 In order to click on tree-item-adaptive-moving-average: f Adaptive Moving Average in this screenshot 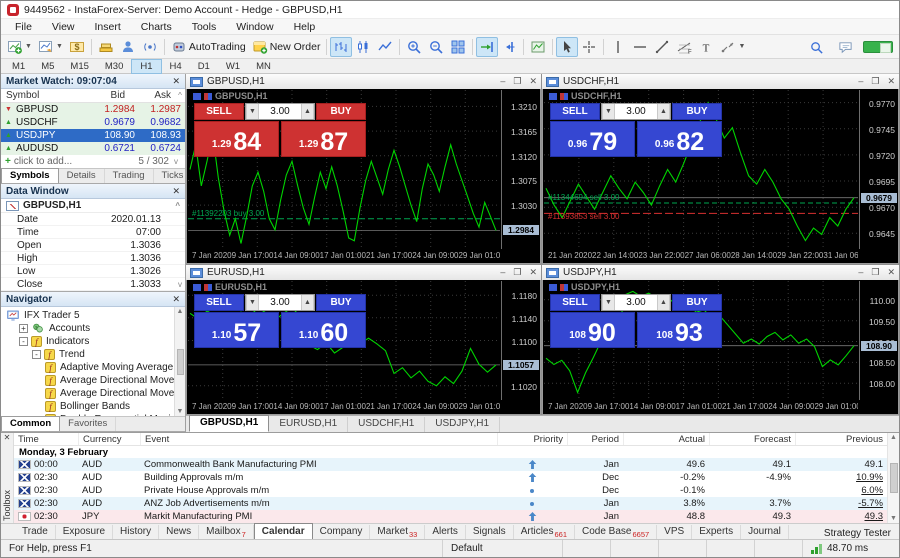, I will do `click(93, 367)`.